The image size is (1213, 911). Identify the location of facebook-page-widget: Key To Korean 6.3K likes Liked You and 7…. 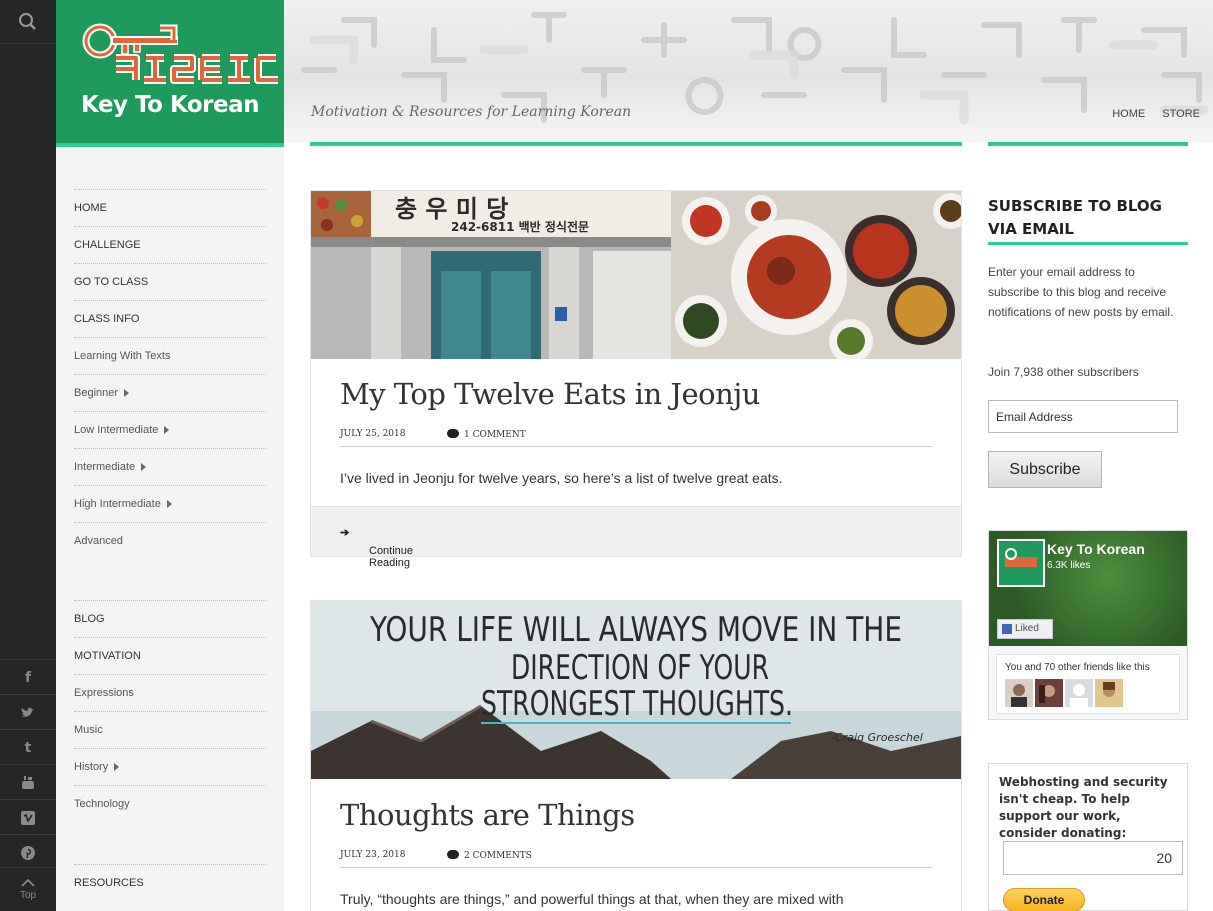
(1088, 625).